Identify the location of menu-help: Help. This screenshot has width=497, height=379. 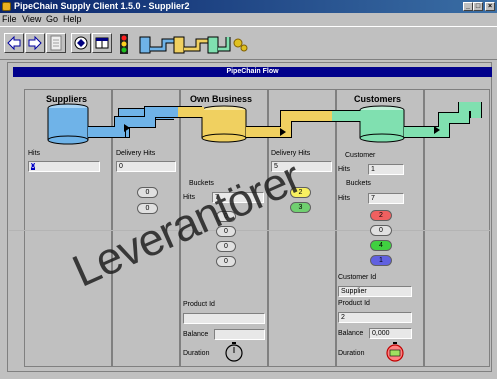
(72, 19).